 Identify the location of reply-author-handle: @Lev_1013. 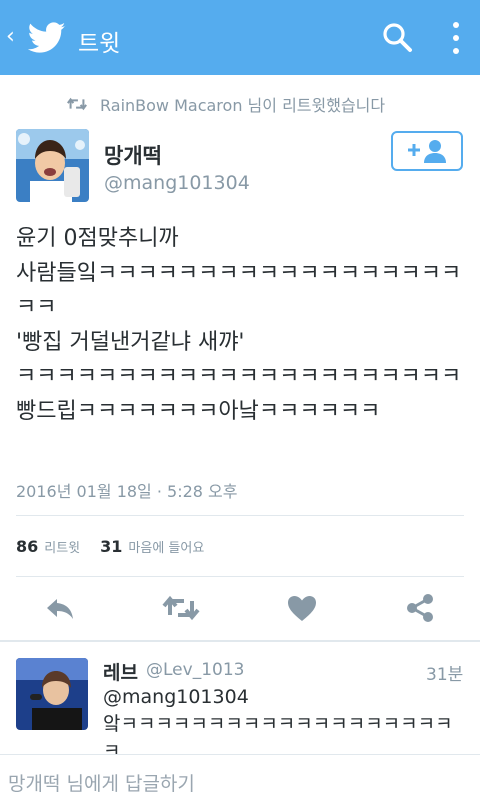
(195, 670).